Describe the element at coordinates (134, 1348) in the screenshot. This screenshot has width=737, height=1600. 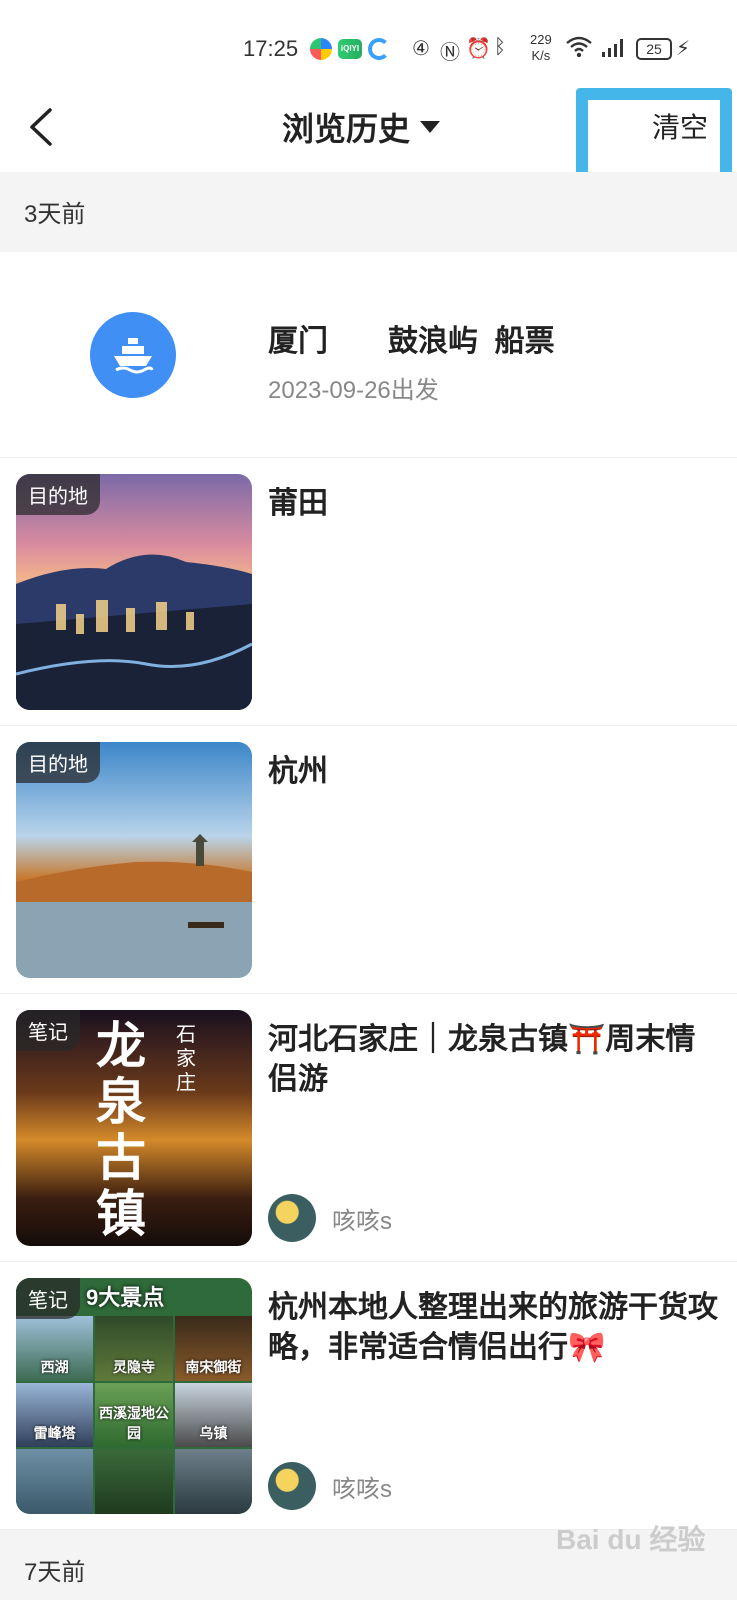
I see `grid-cell: 灵隐寺` at that location.